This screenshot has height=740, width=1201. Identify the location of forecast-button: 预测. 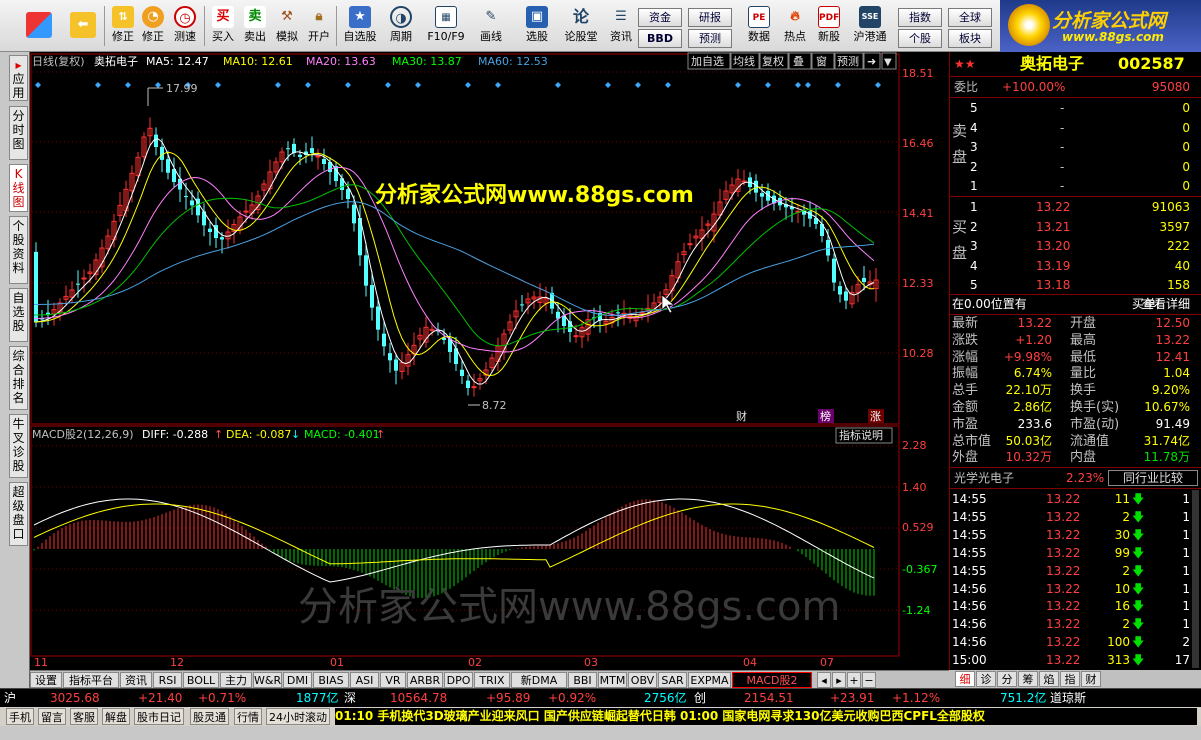
(710, 38).